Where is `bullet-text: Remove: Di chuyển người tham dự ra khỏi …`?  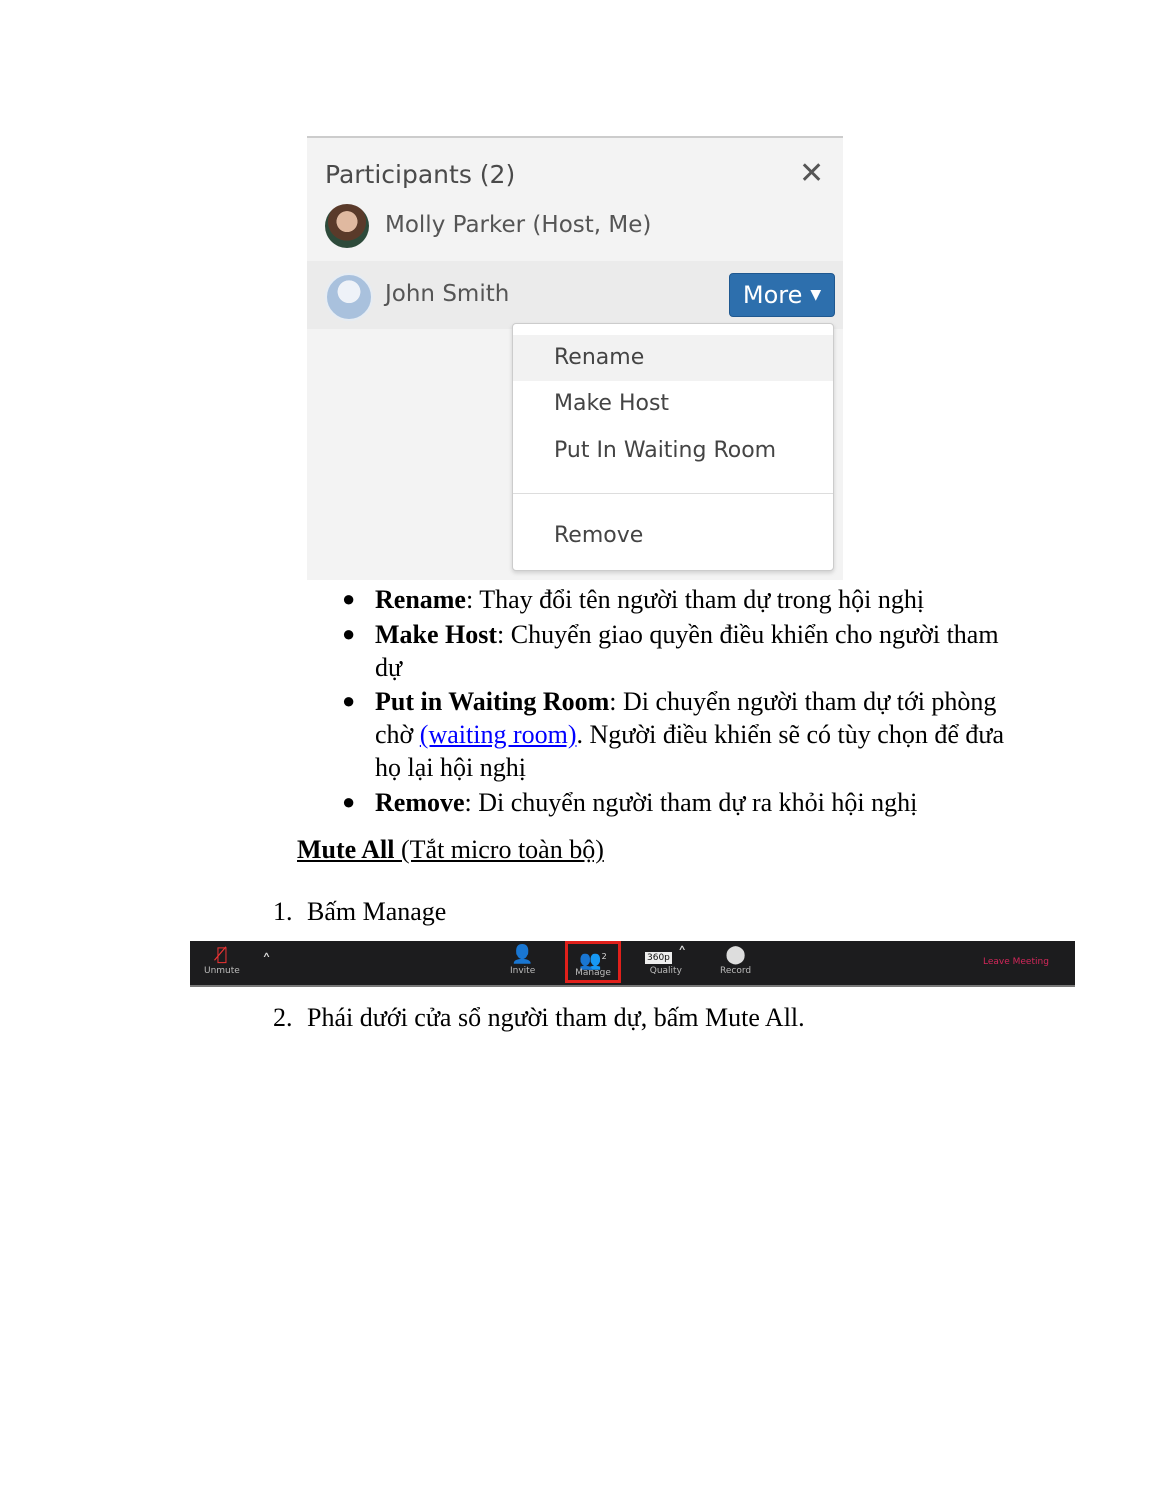
bullet-text: Remove: Di chuyển người tham dự ra khỏi … is located at coordinates (646, 803).